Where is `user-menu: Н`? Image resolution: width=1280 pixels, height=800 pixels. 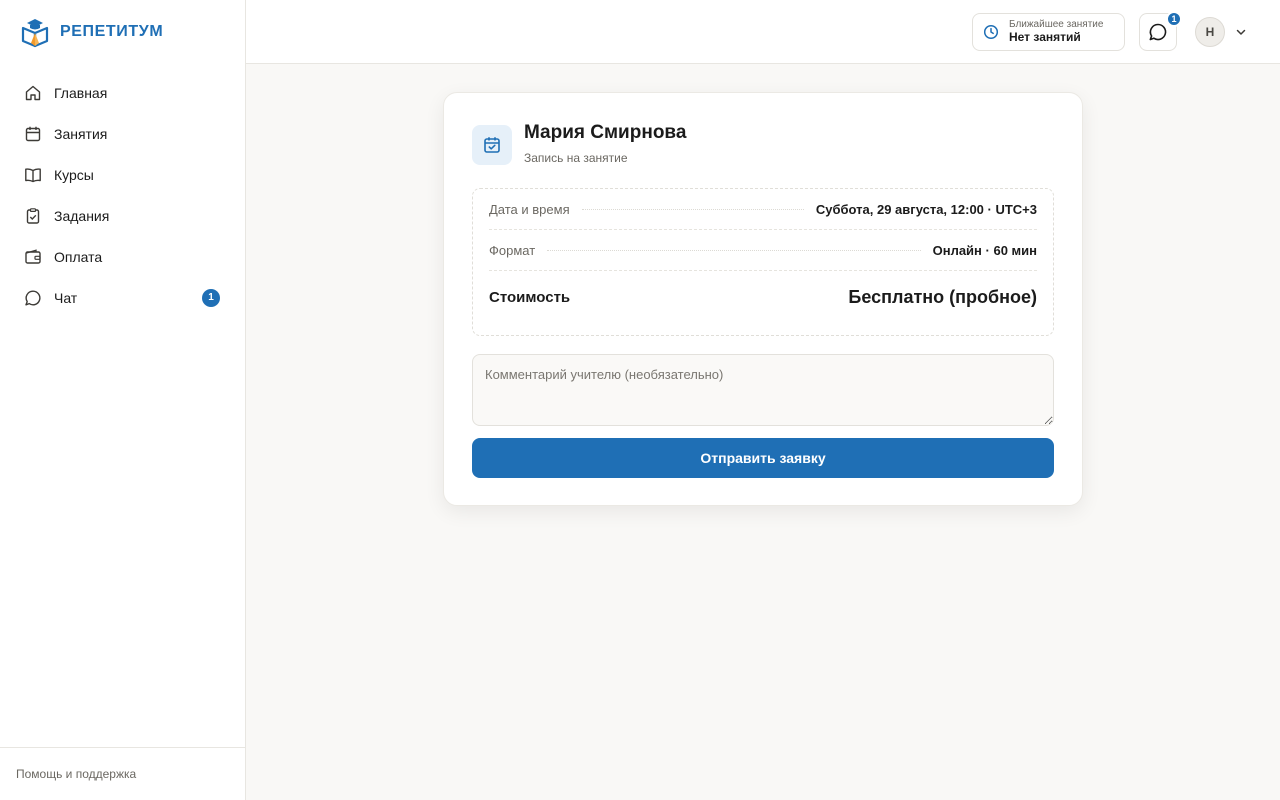
user-menu: Н is located at coordinates (1221, 32).